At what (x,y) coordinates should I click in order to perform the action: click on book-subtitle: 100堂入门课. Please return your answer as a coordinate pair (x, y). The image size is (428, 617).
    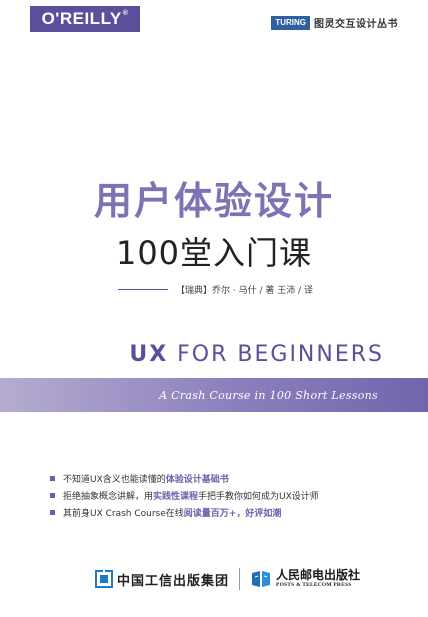
    Looking at the image, I should click on (214, 253).